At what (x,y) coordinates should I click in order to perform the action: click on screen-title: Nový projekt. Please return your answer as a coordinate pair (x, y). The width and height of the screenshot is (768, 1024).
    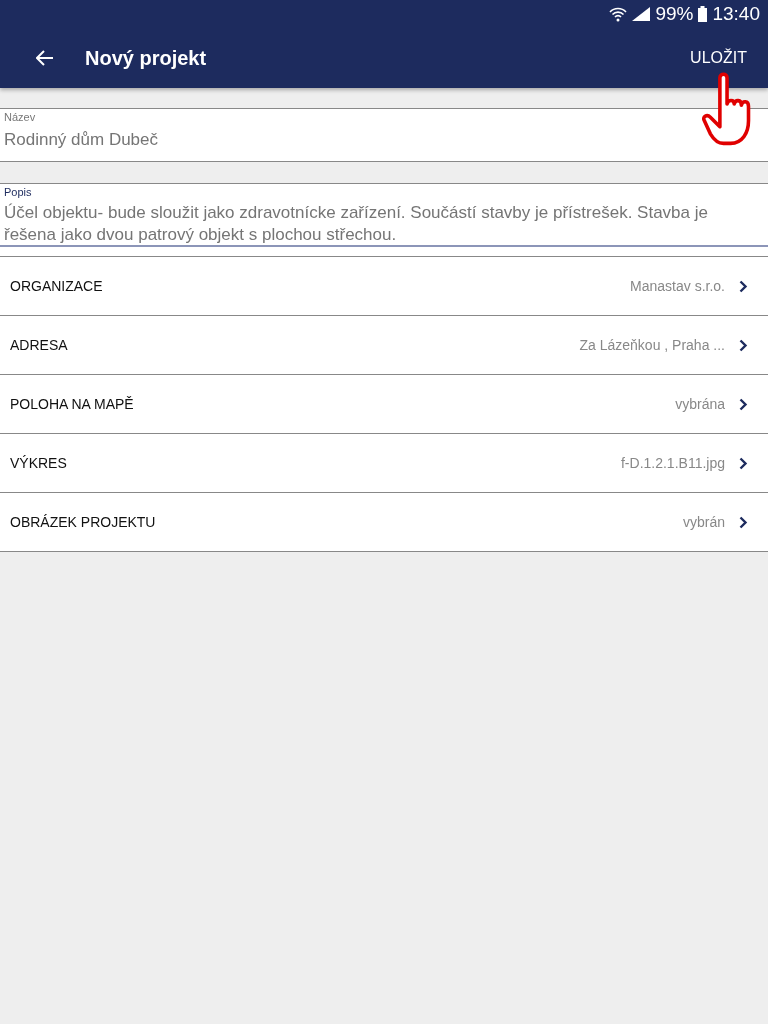
    Looking at the image, I should click on (146, 58).